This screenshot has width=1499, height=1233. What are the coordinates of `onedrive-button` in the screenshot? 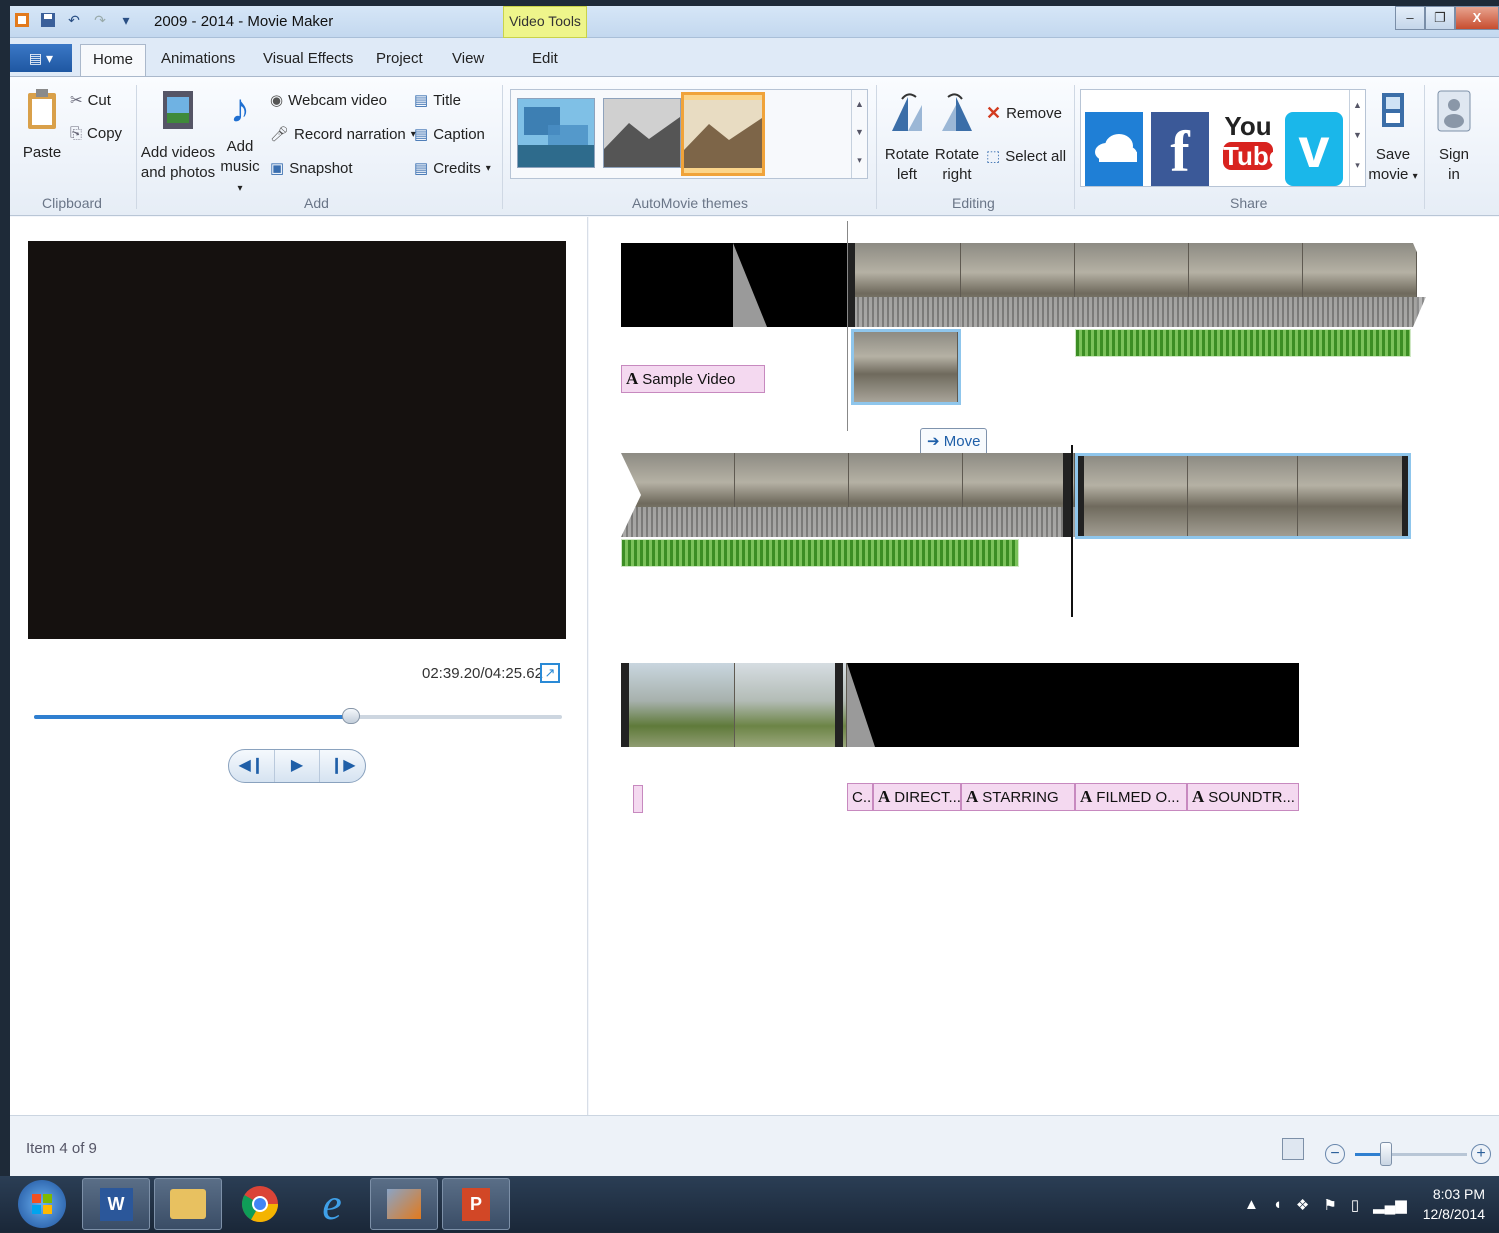 It's located at (1114, 149).